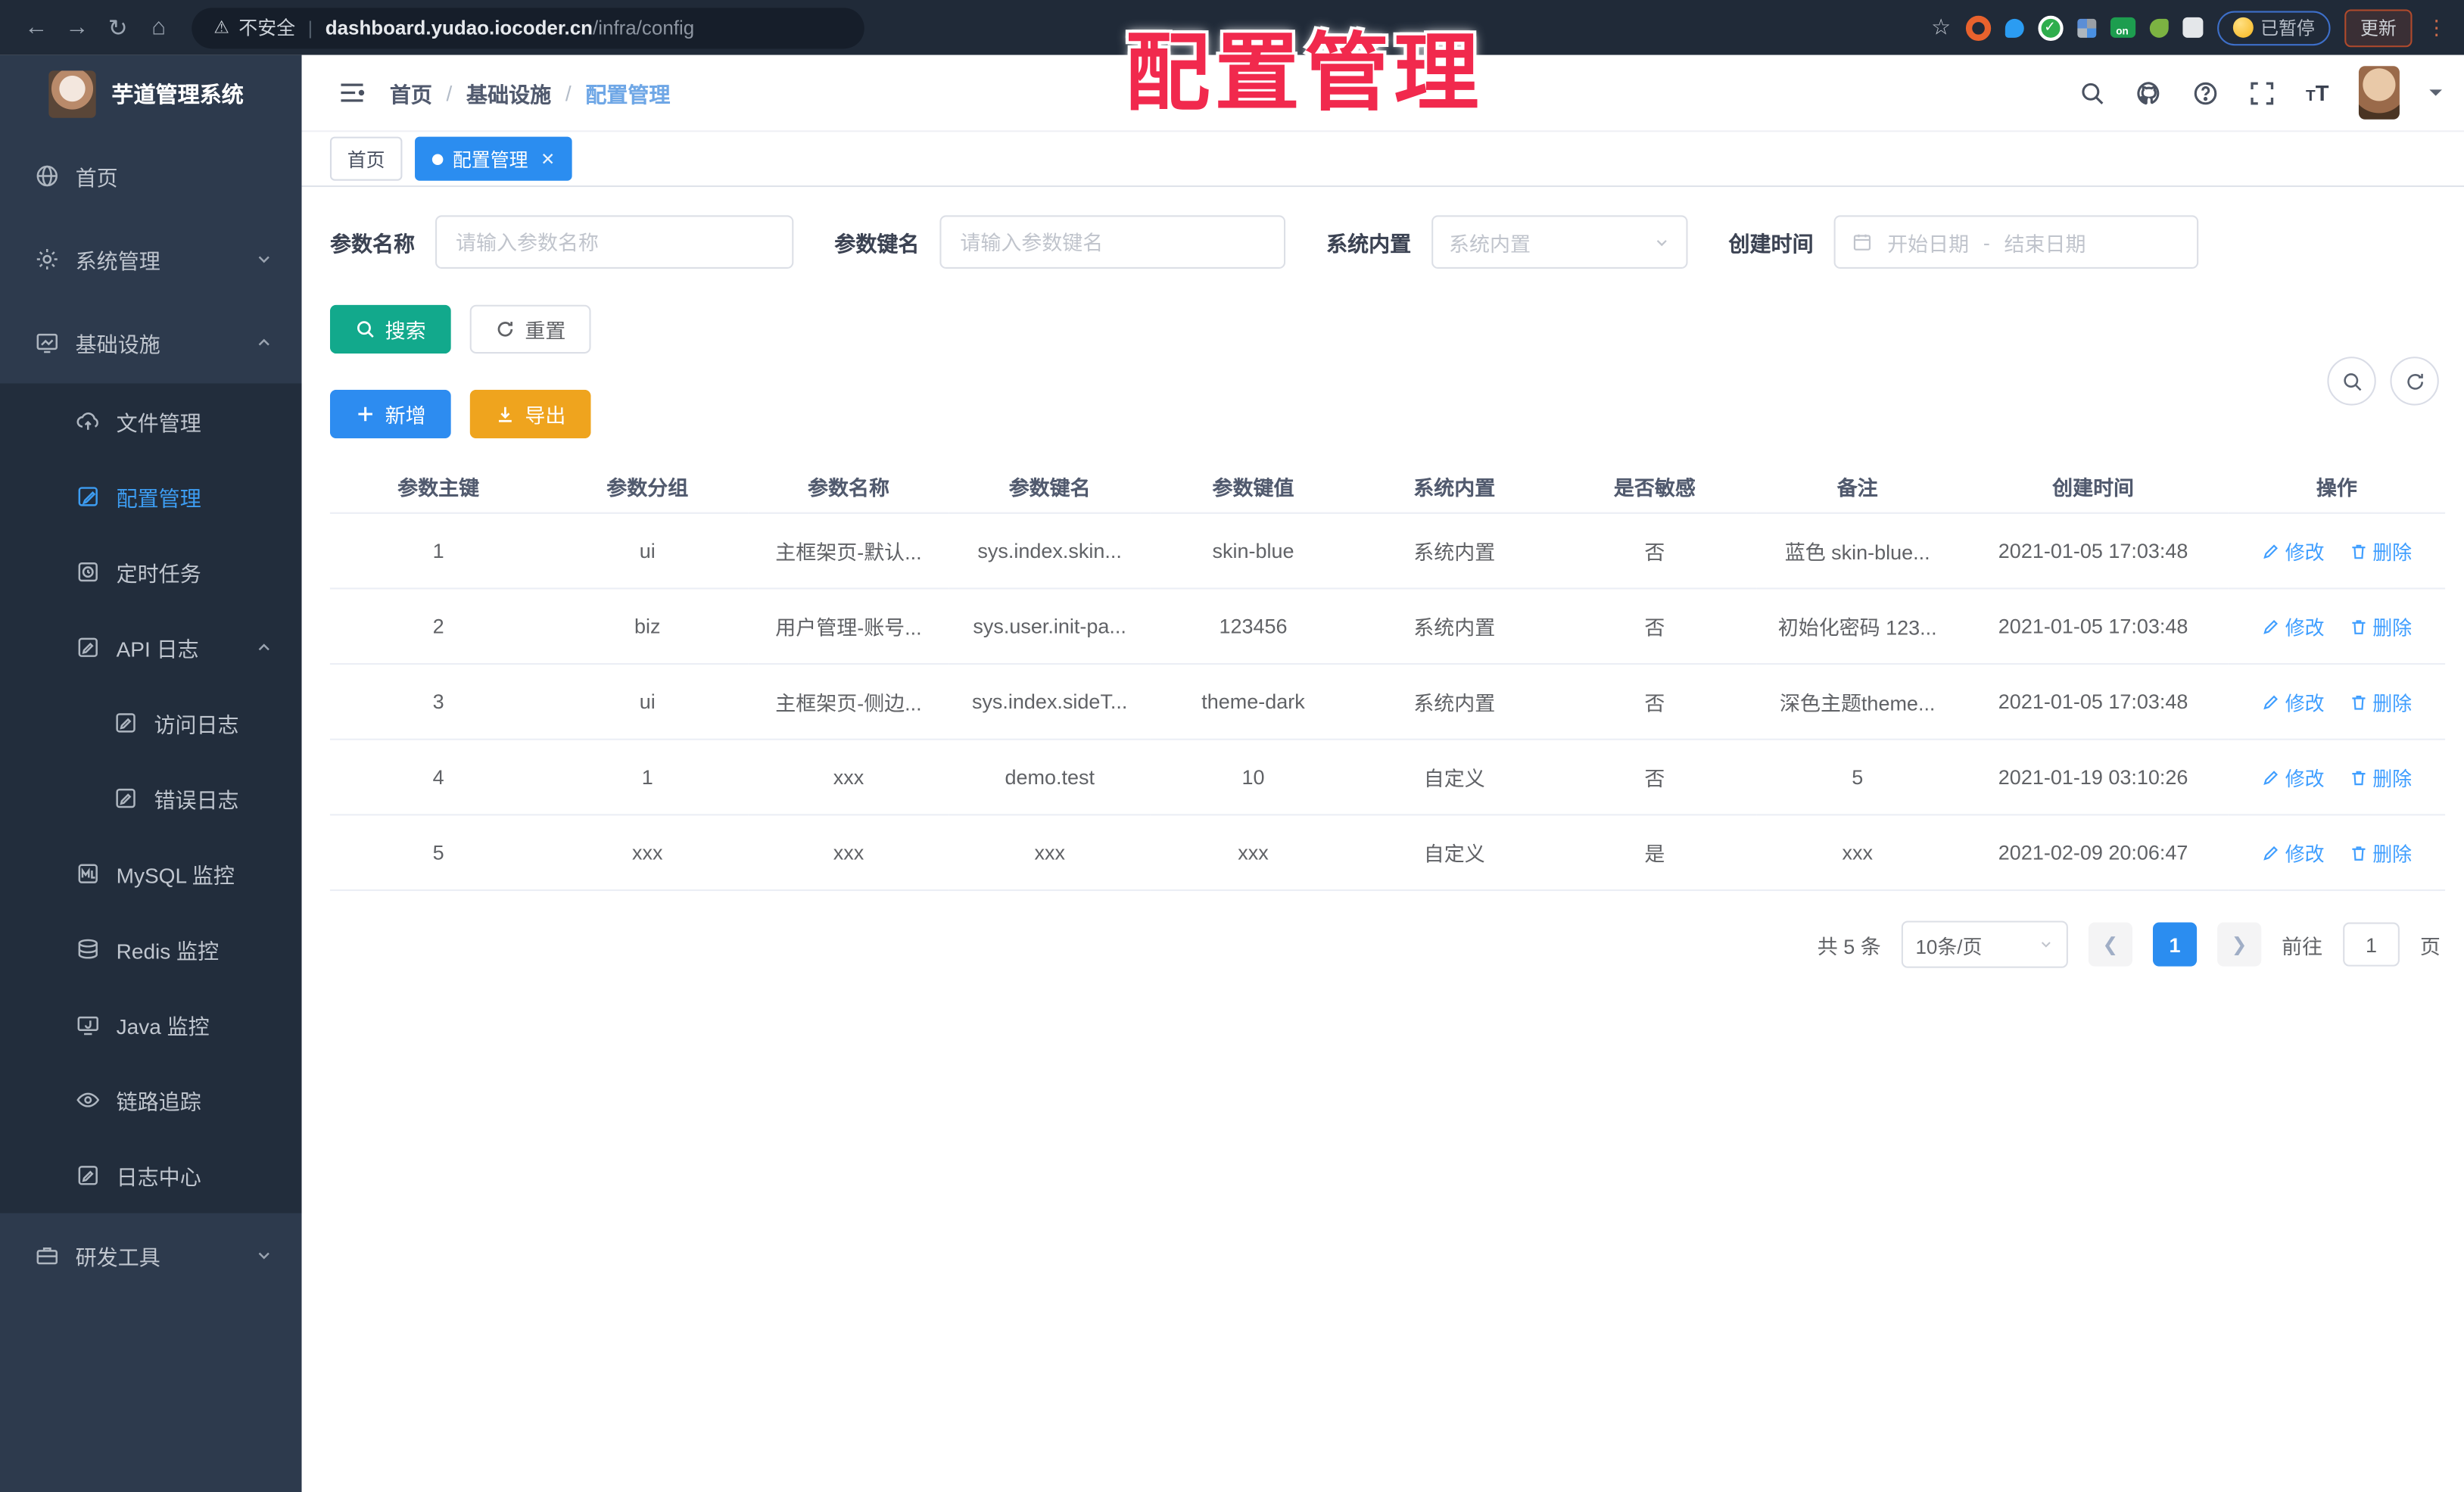 The image size is (2464, 1492). Describe the element at coordinates (47, 1254) in the screenshot. I see `briefcase-icon` at that location.